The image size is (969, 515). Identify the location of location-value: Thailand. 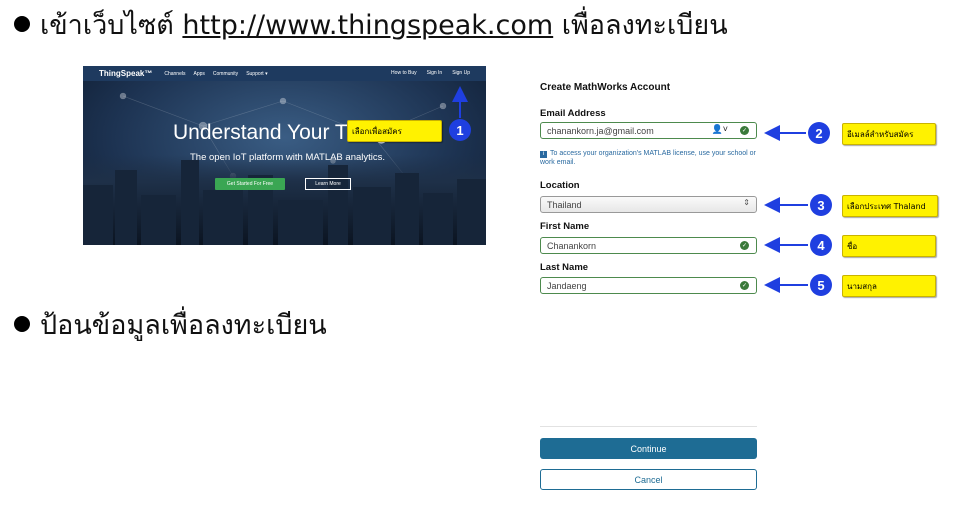
(564, 204).